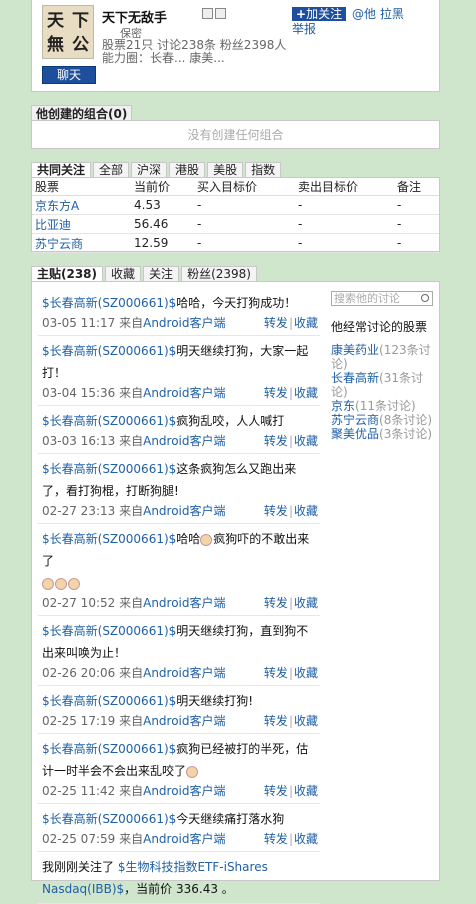 Image resolution: width=476 pixels, height=904 pixels. Describe the element at coordinates (187, 170) in the screenshot. I see `tab-hk: 港股` at that location.